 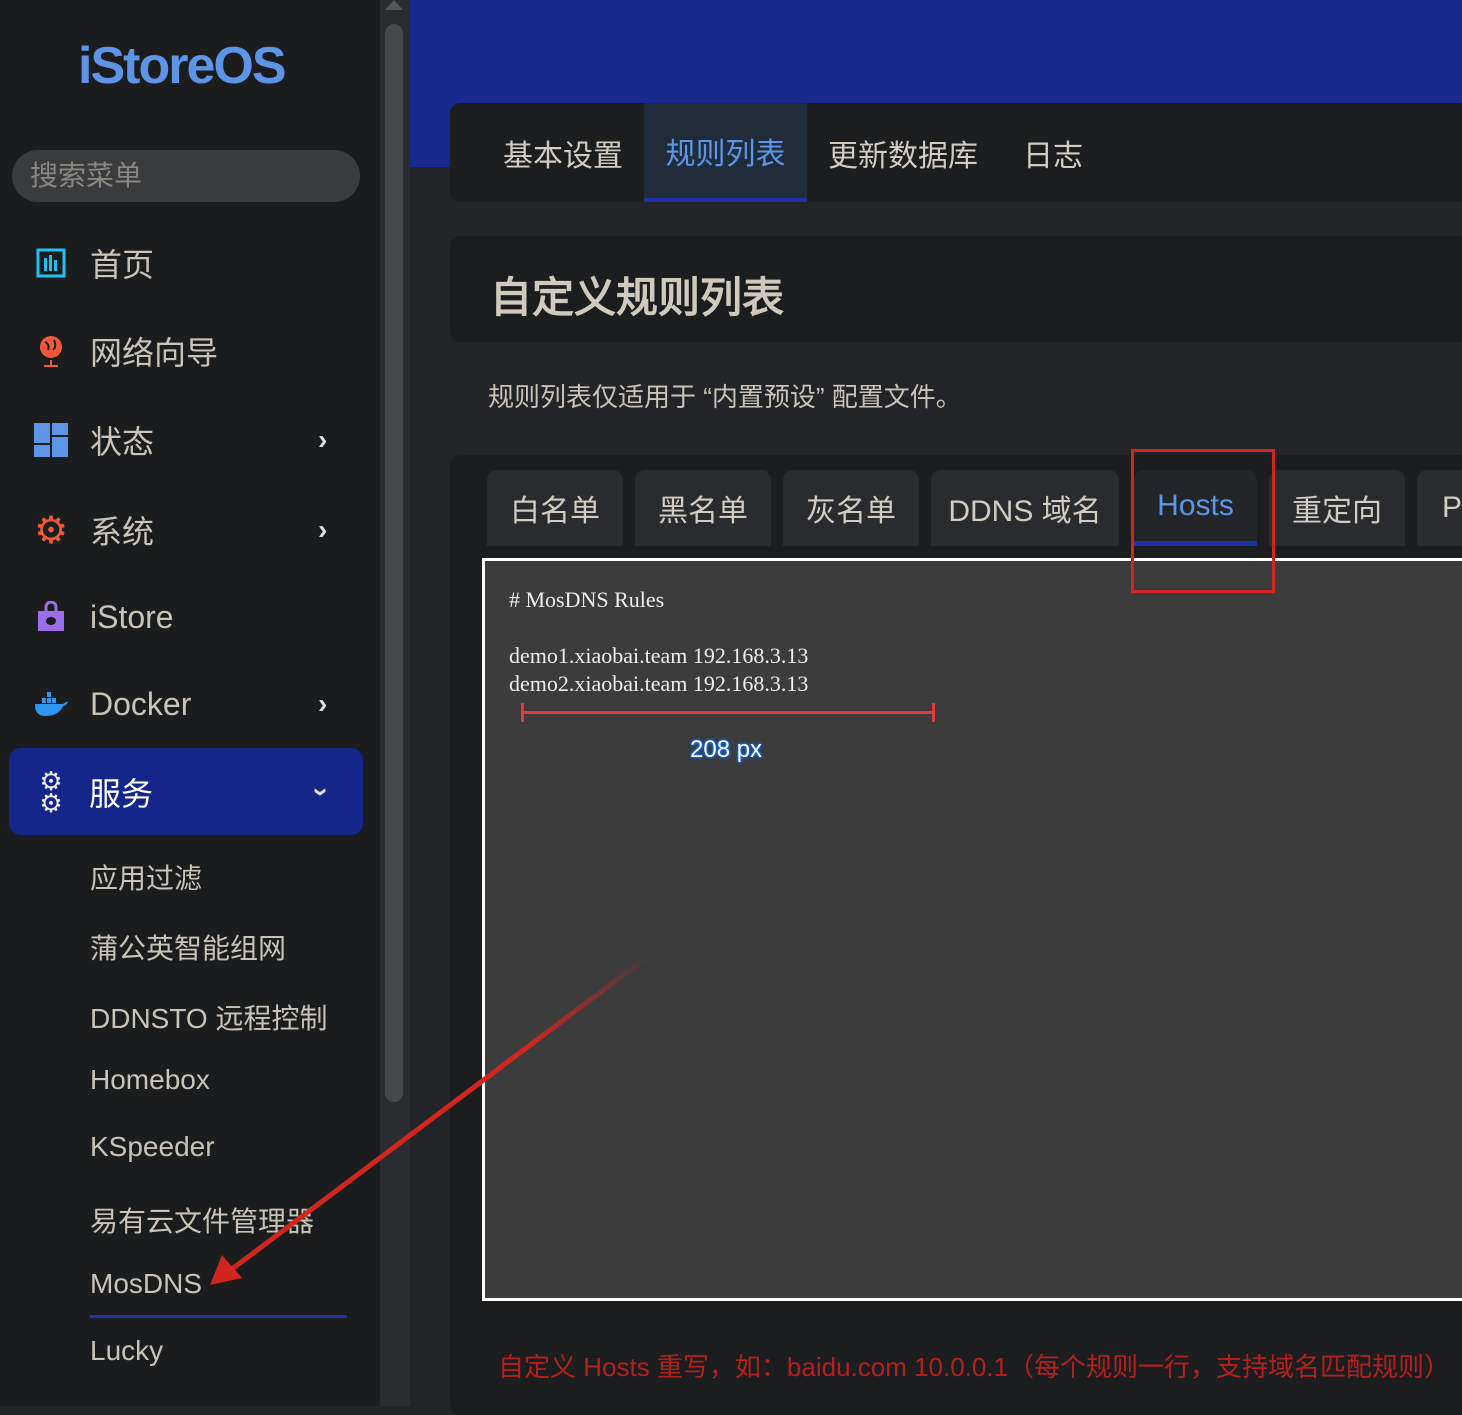 I want to click on globe-icon, so click(x=51, y=351).